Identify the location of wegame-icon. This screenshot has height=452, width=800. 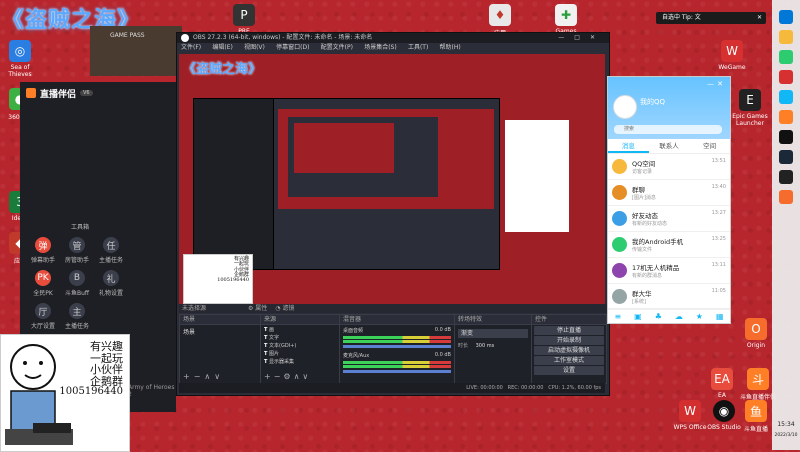
(786, 77).